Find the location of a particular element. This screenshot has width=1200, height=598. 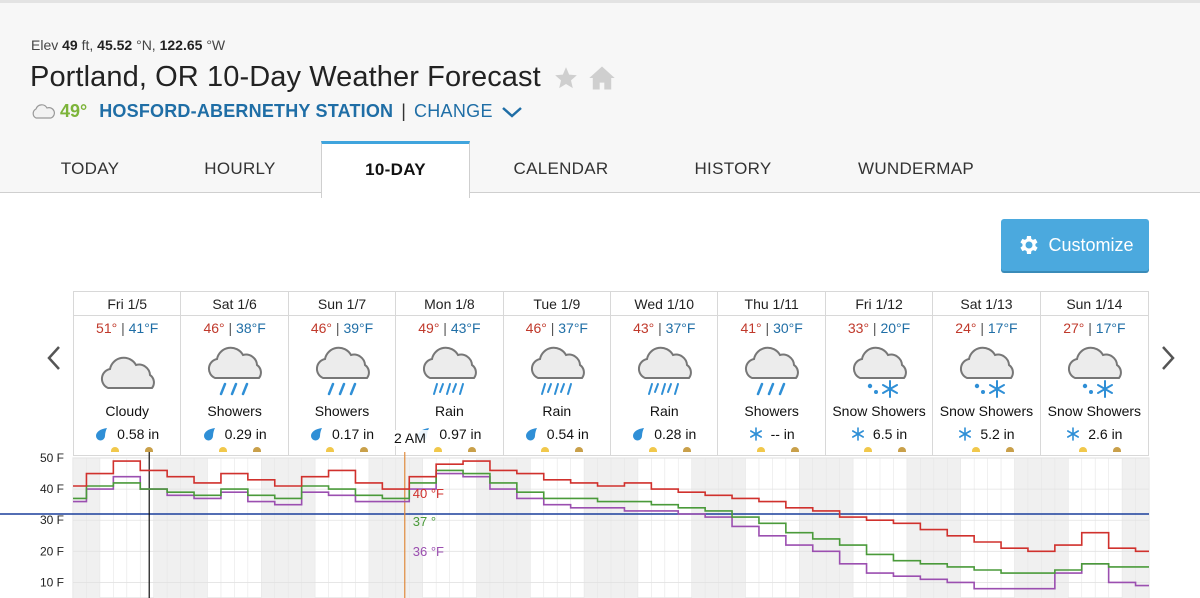

day-temps: 43° | 37°F is located at coordinates (664, 328).